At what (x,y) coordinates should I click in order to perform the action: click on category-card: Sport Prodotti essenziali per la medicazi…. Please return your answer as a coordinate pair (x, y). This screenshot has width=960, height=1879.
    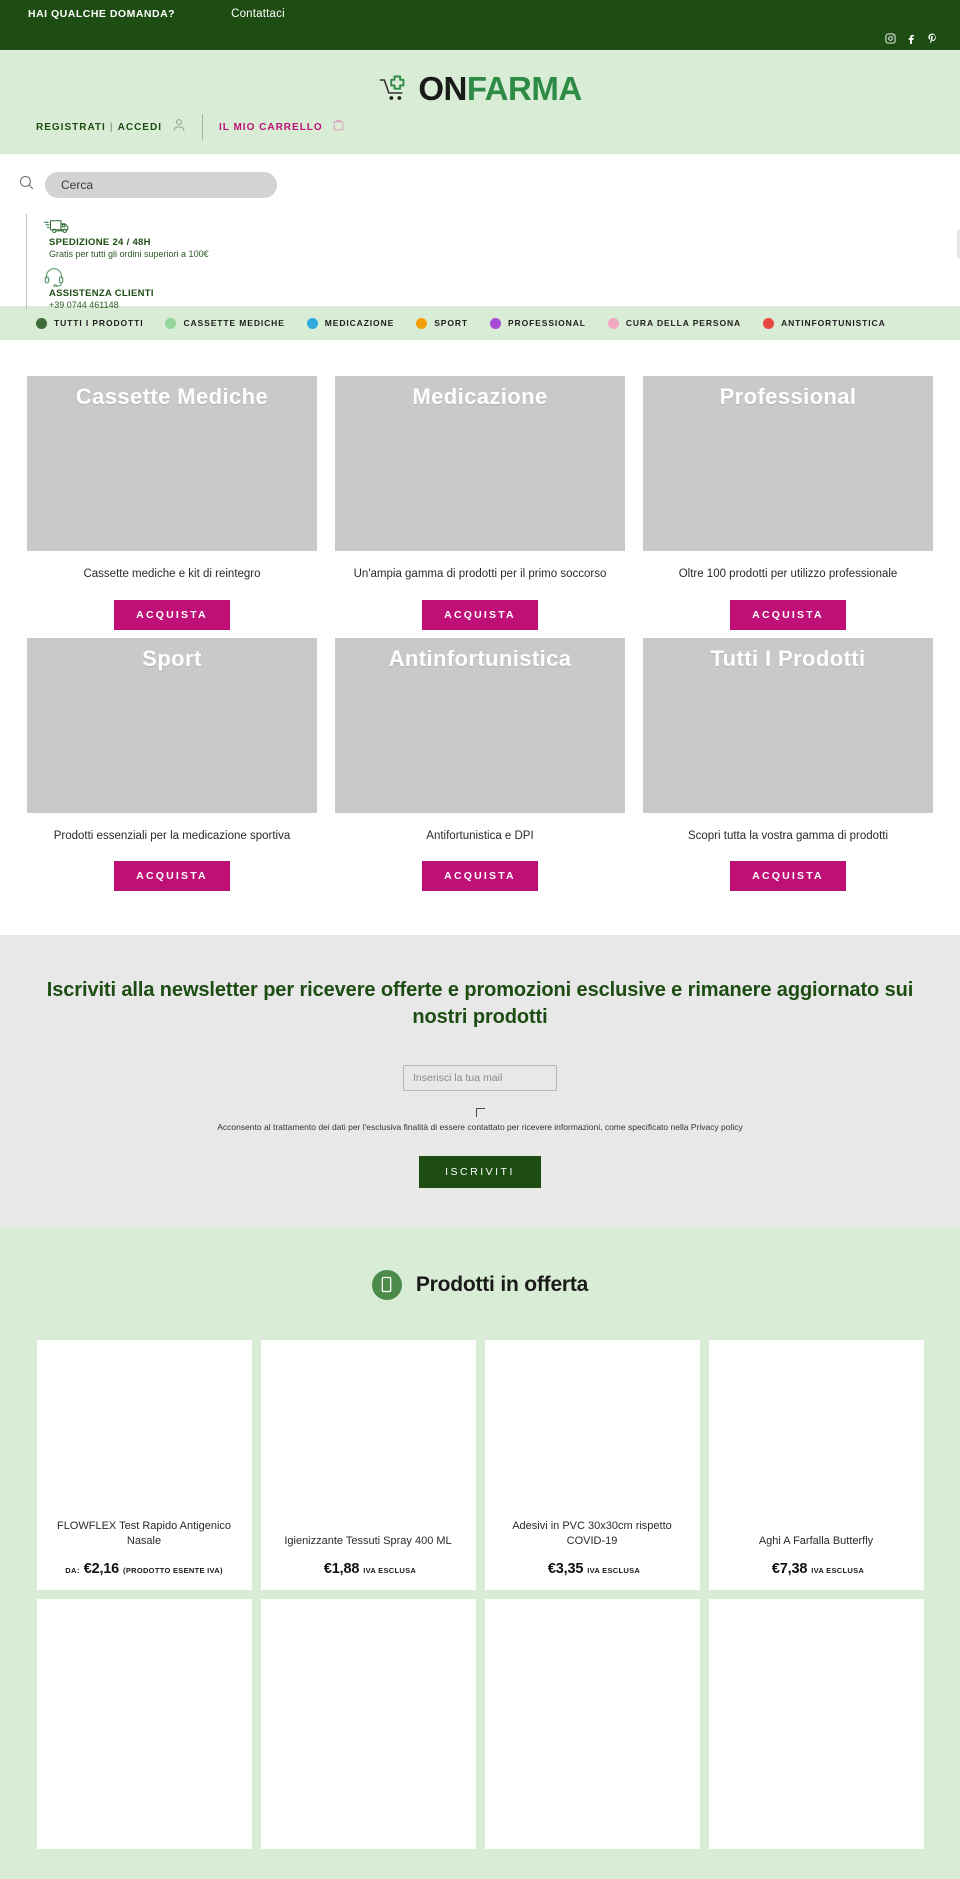
    Looking at the image, I should click on (172, 764).